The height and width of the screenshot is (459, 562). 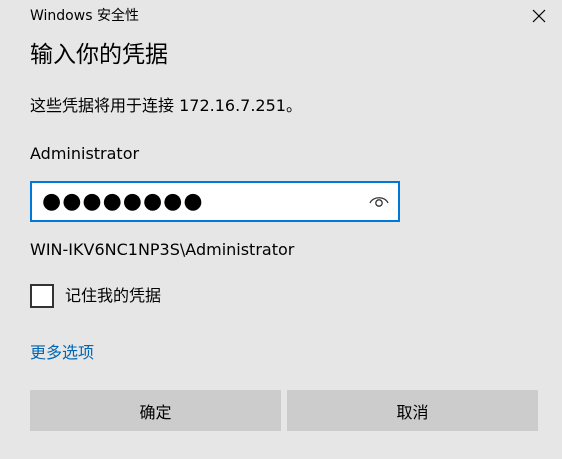 What do you see at coordinates (85, 153) in the screenshot?
I see `username-label: Administrator` at bounding box center [85, 153].